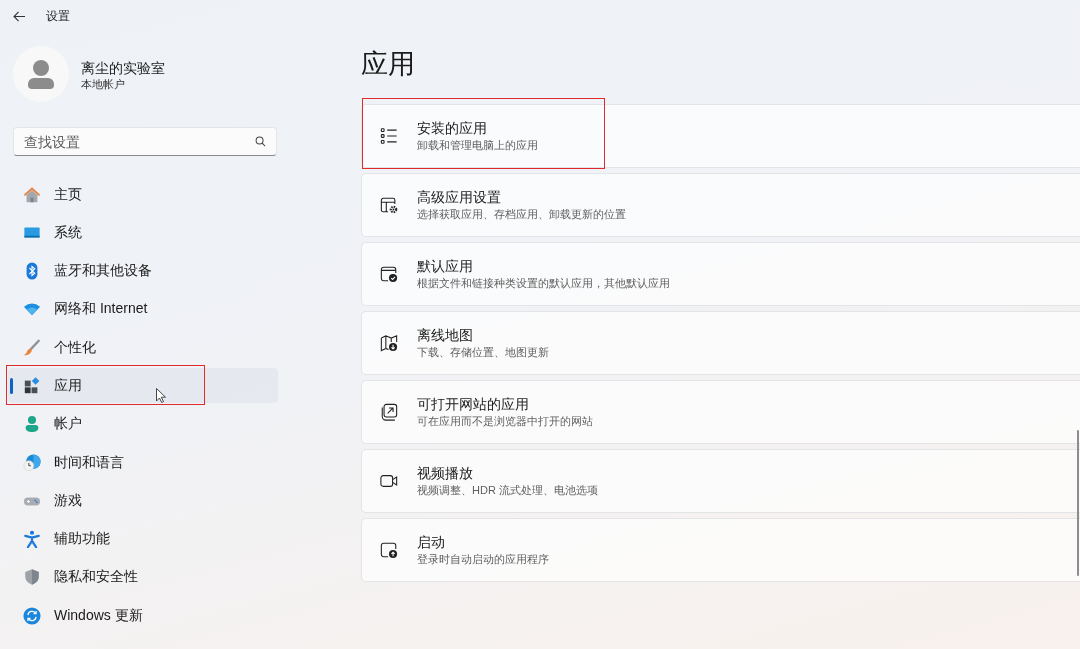  I want to click on search-field: 查找设置, so click(145, 141).